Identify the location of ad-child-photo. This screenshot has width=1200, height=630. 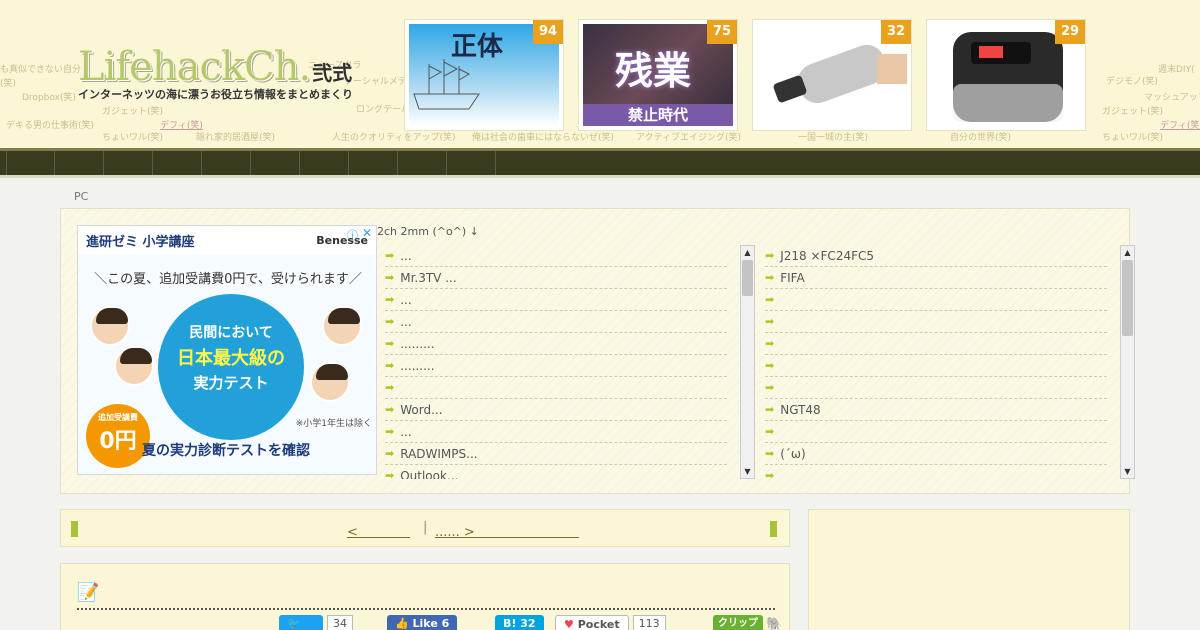
(134, 366).